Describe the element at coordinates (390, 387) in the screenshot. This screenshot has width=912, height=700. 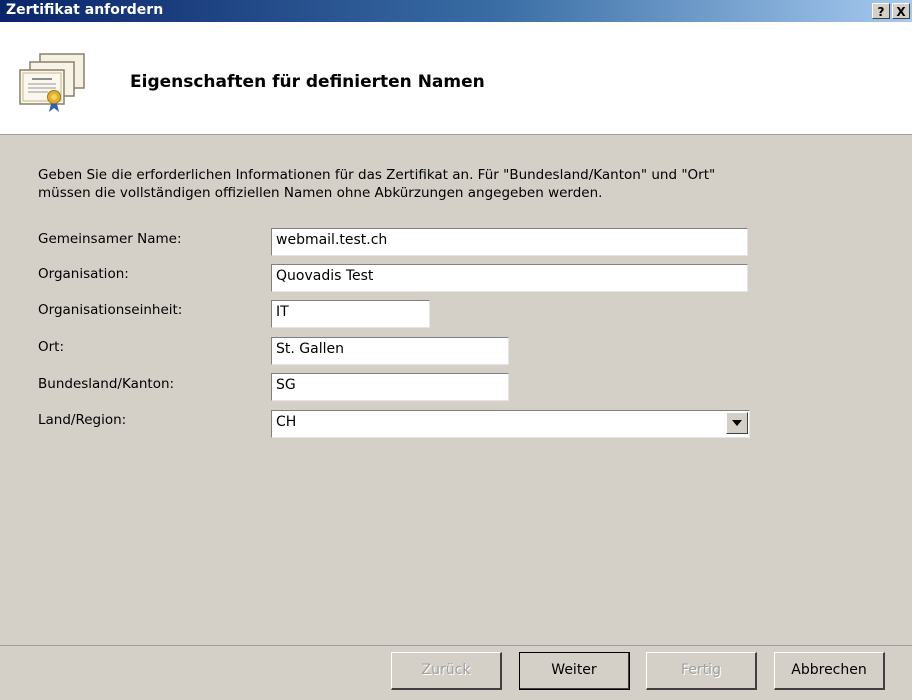
I see `state-input: SG` at that location.